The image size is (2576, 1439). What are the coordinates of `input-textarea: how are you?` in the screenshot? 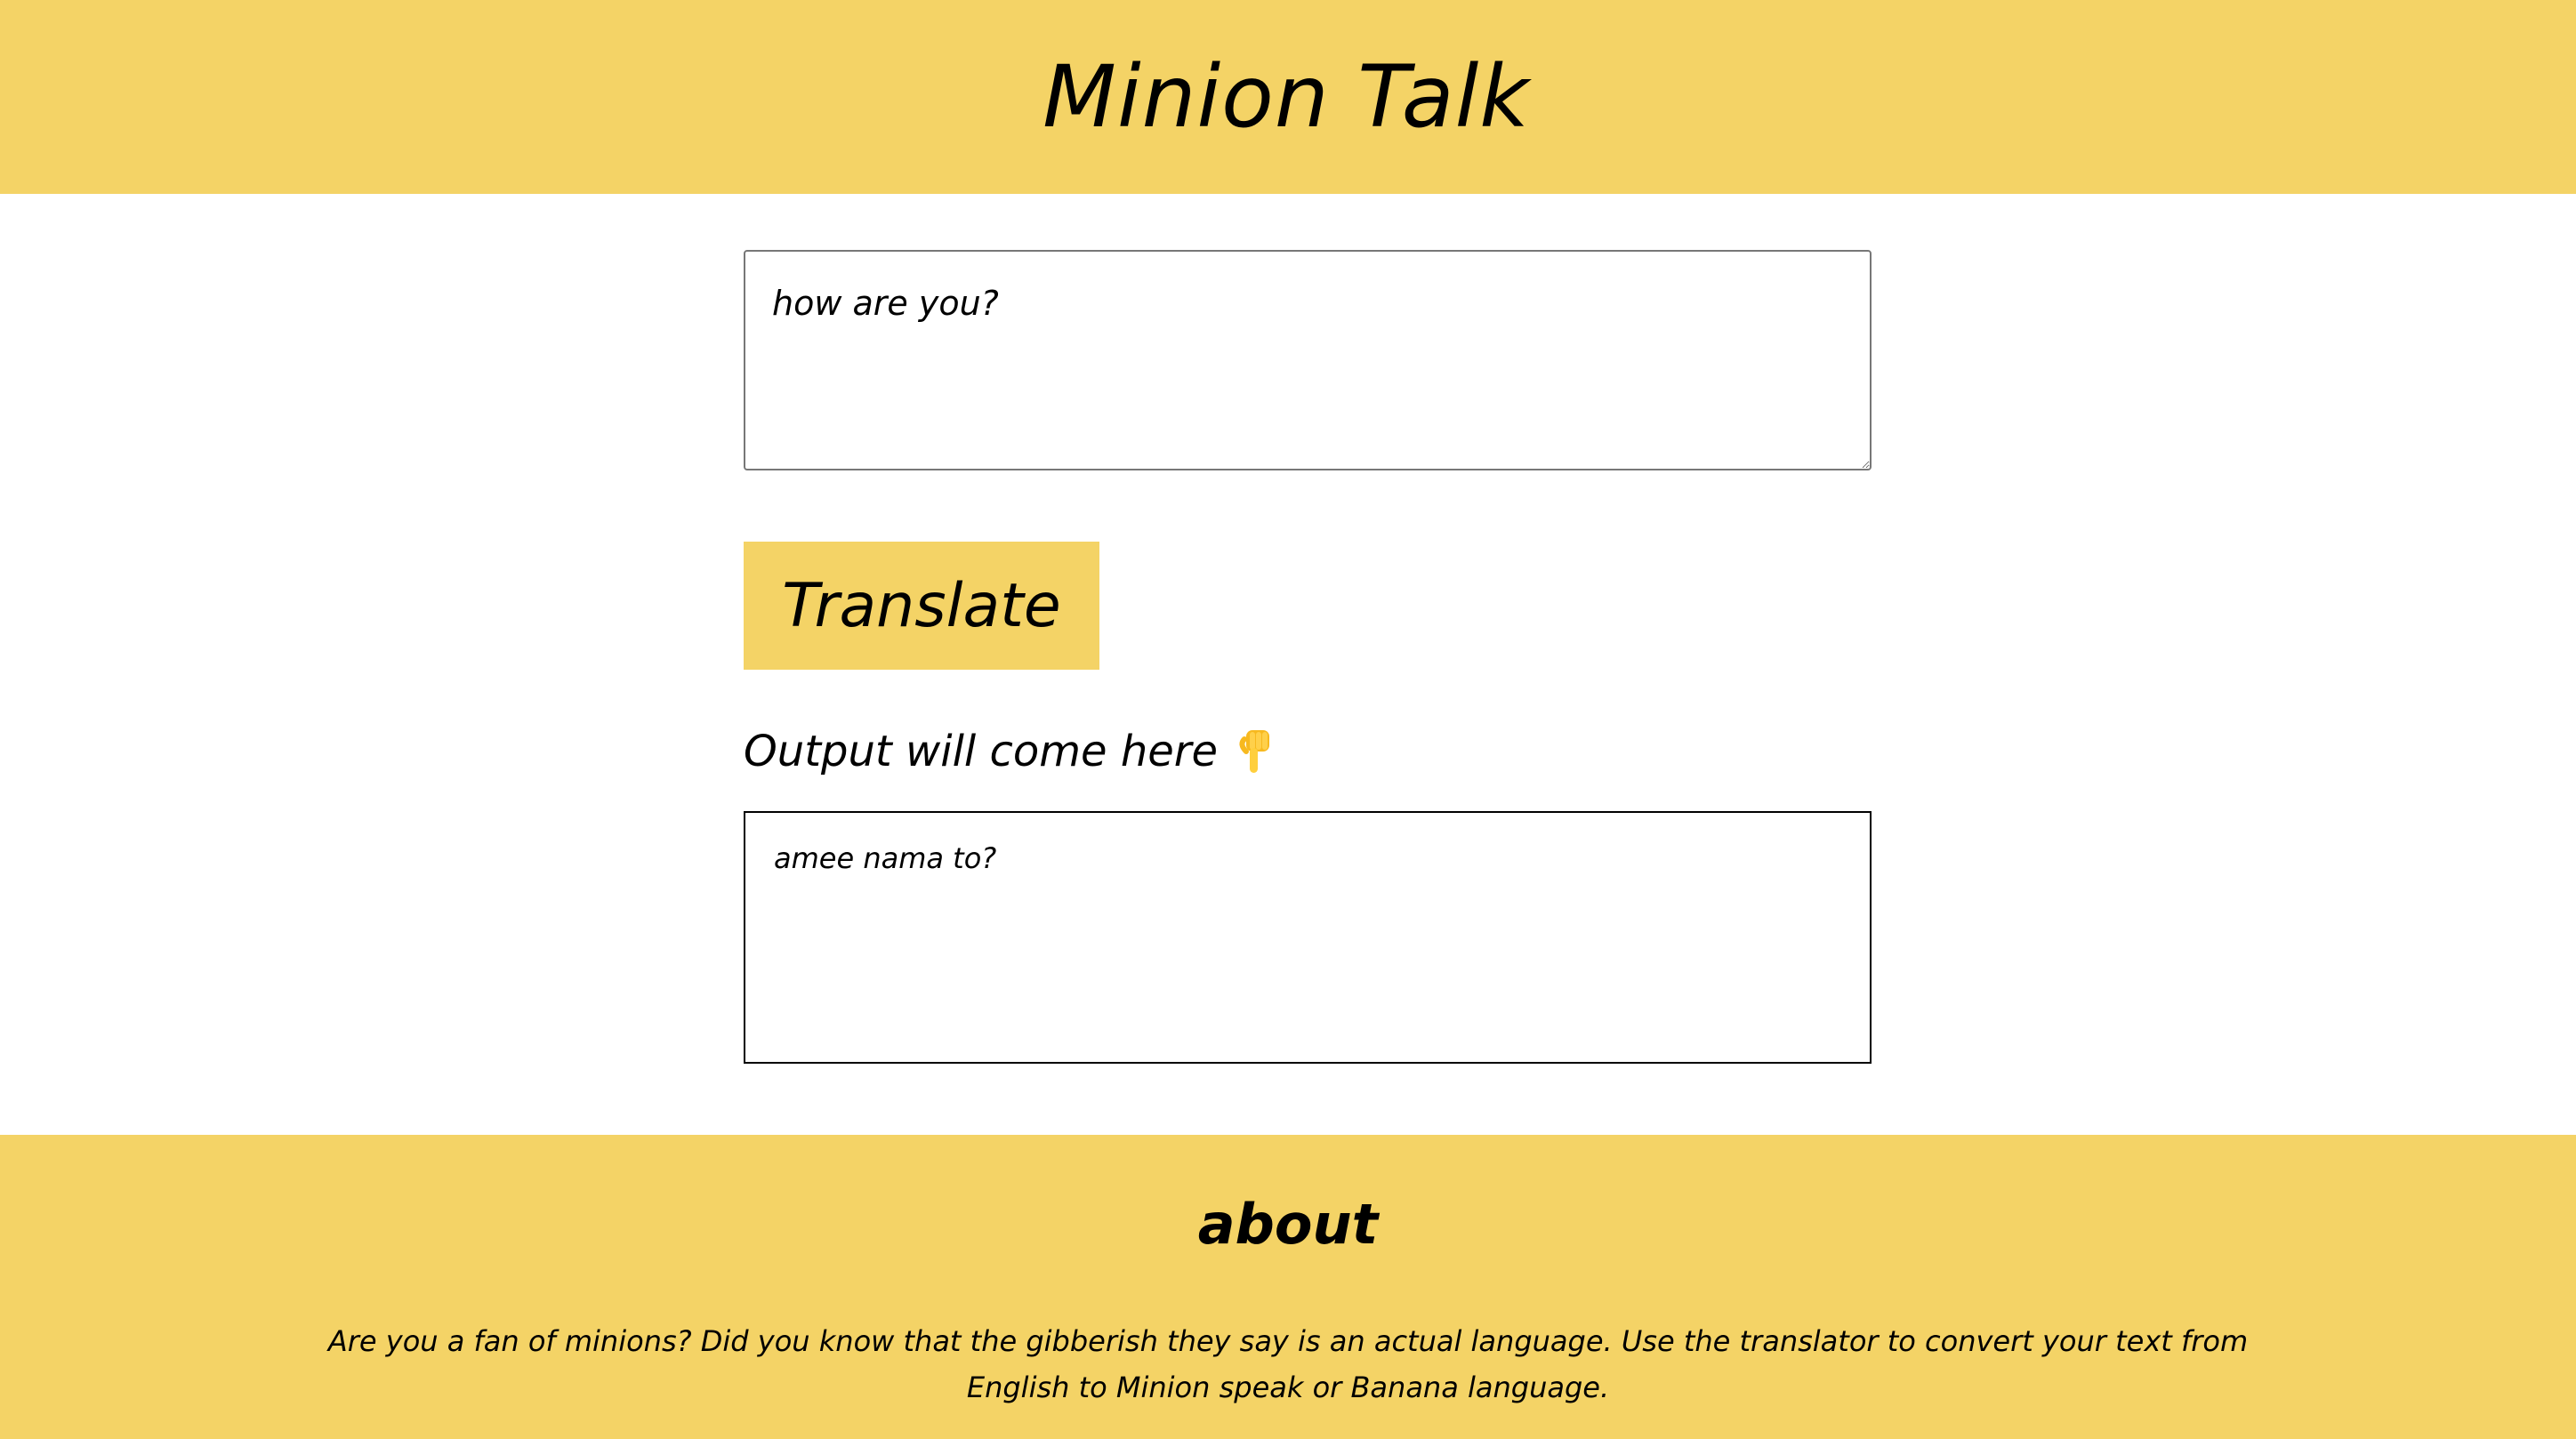 It's located at (1308, 360).